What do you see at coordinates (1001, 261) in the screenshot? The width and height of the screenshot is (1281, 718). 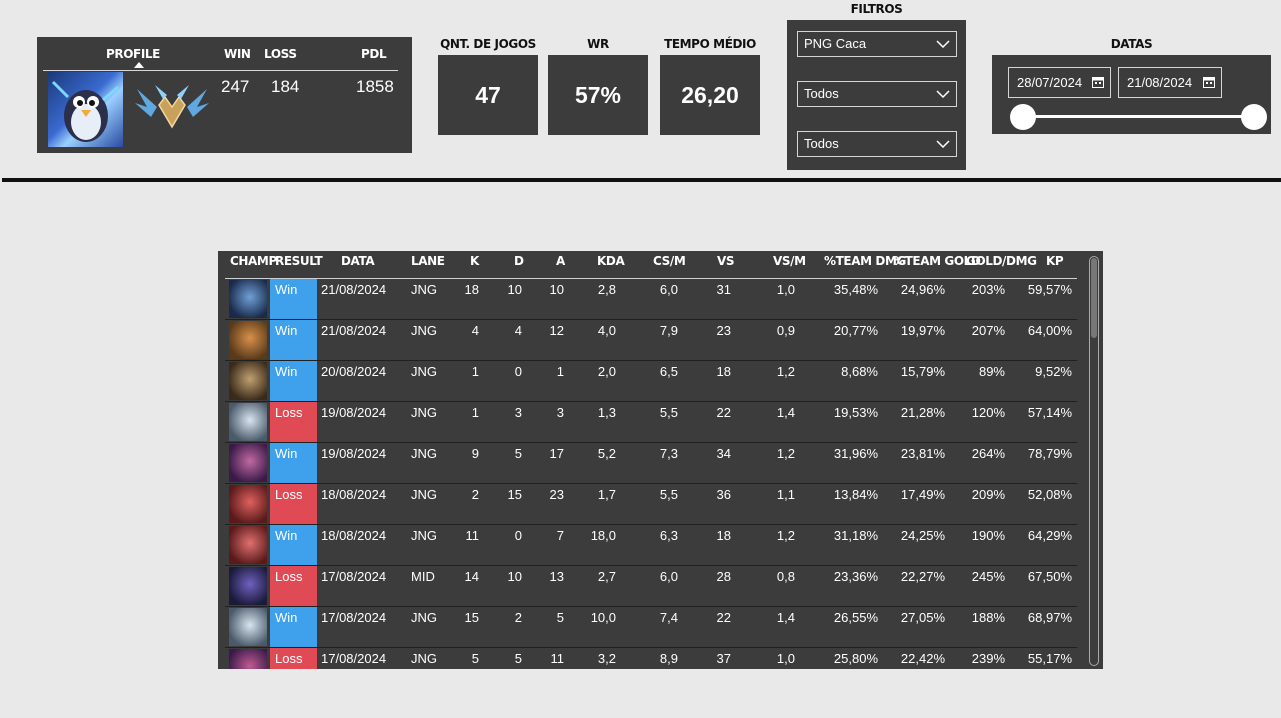 I see `header-gold-dmg: GOLD/DMG` at bounding box center [1001, 261].